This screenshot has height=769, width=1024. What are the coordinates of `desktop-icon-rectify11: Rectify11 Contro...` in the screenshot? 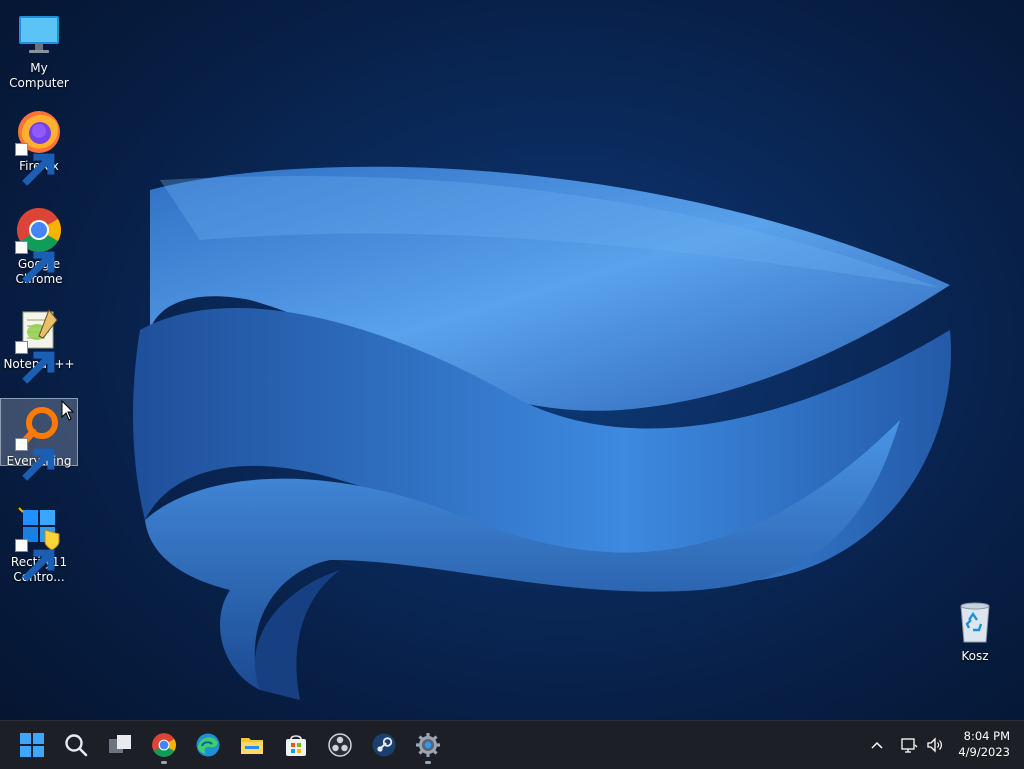 It's located at (39, 542).